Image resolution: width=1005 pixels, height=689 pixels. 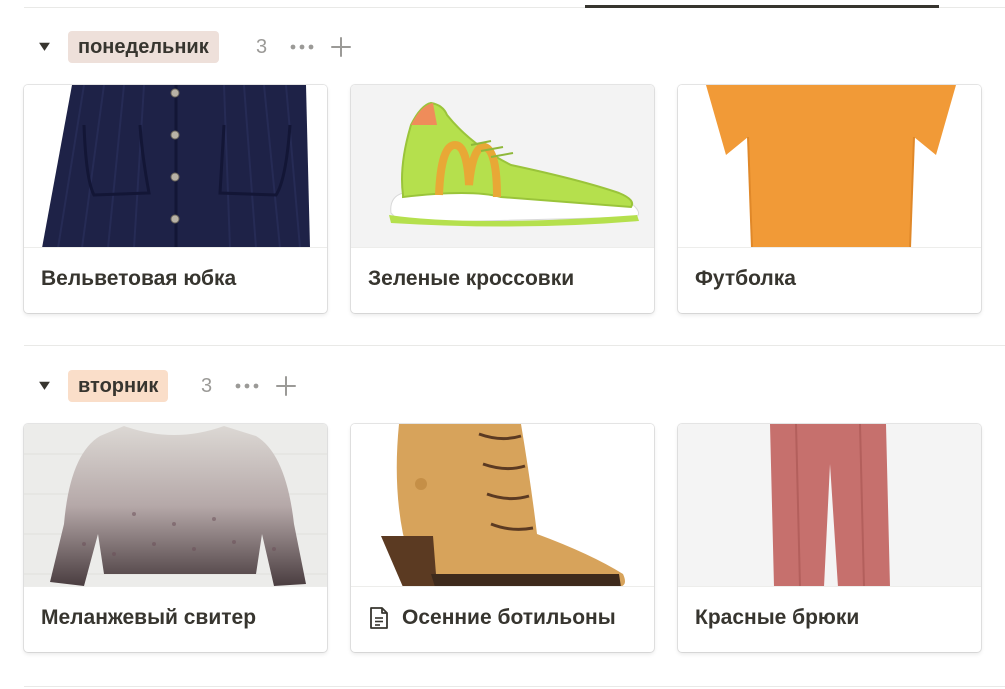 I want to click on group-tag: вторник, so click(x=118, y=386).